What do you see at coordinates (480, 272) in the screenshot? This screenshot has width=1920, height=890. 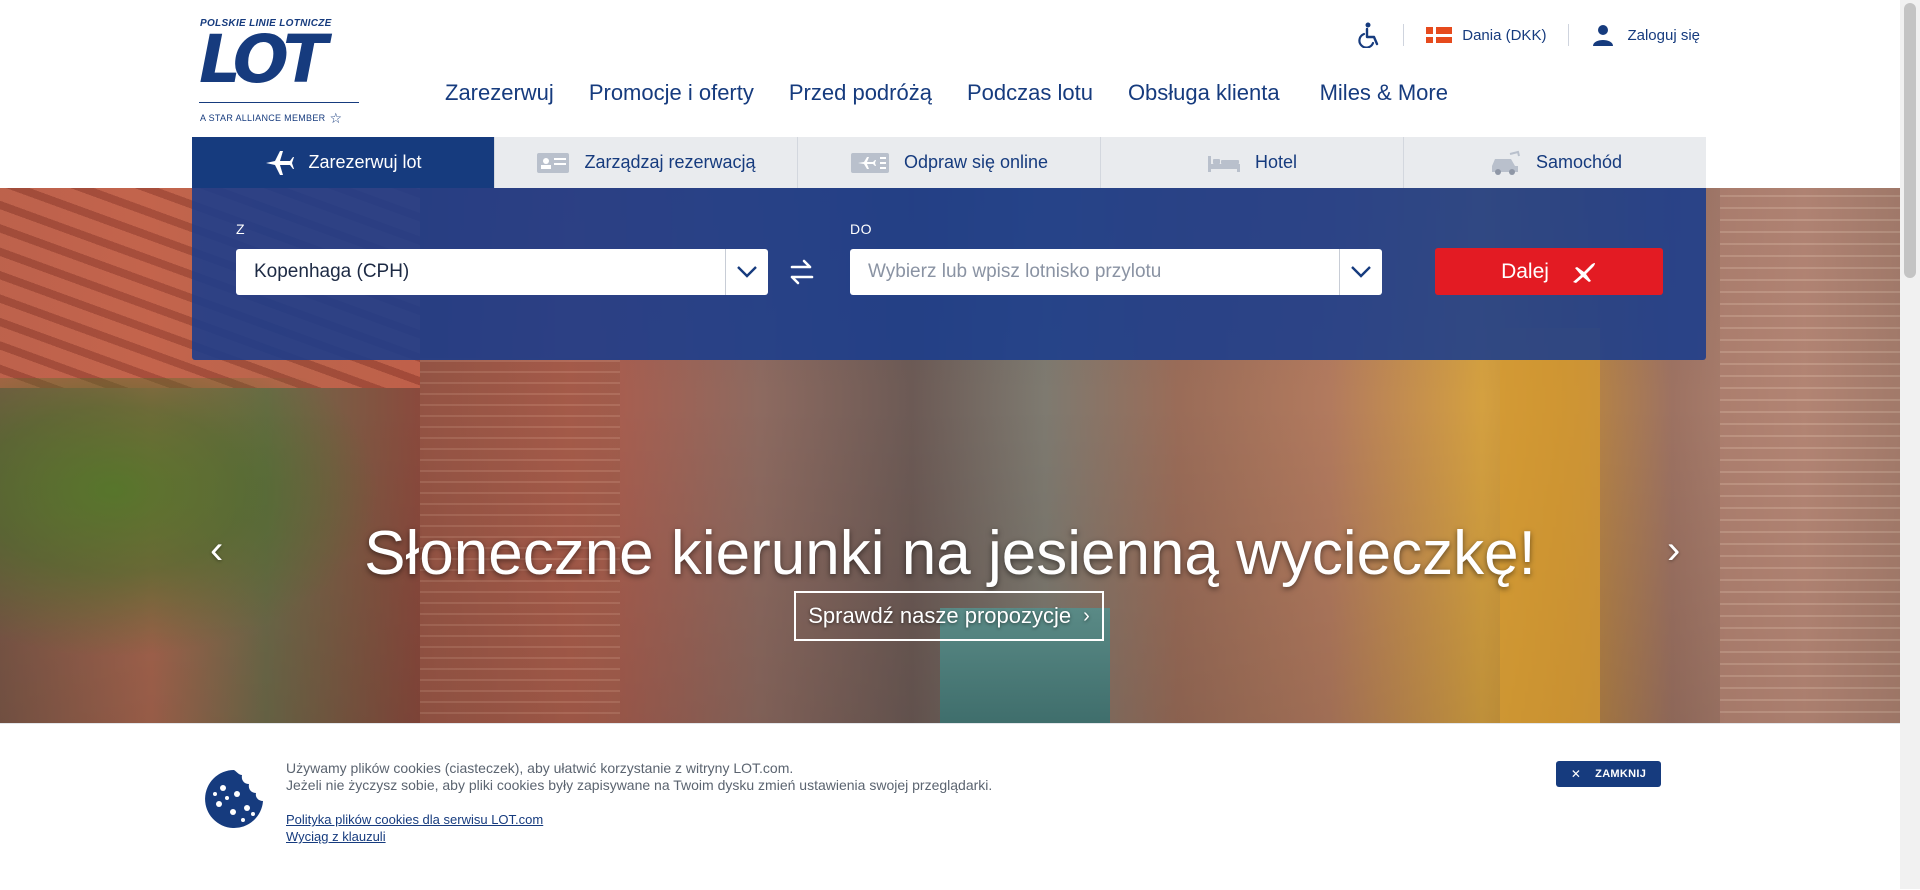 I see `from-input: Kopenhaga (CPH)` at bounding box center [480, 272].